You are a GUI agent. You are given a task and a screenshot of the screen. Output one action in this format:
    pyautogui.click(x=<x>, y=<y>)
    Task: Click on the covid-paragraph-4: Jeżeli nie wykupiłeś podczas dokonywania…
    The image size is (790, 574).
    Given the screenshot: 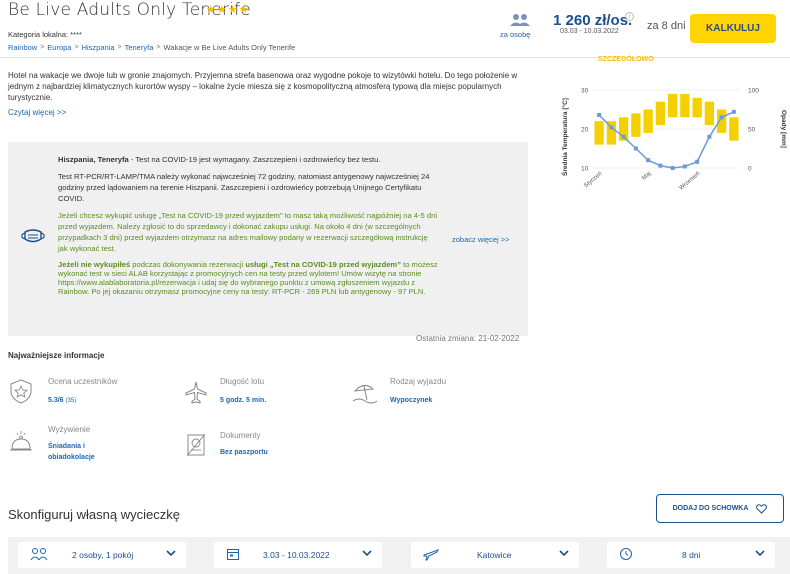 What is the action you would take?
    pyautogui.click(x=248, y=278)
    